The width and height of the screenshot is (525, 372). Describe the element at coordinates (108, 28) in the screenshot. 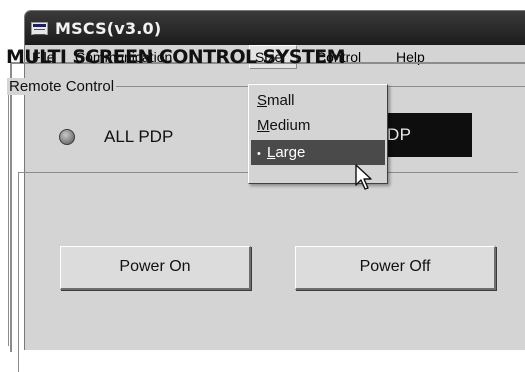

I see `window-title: MSCS(v3.0)` at that location.